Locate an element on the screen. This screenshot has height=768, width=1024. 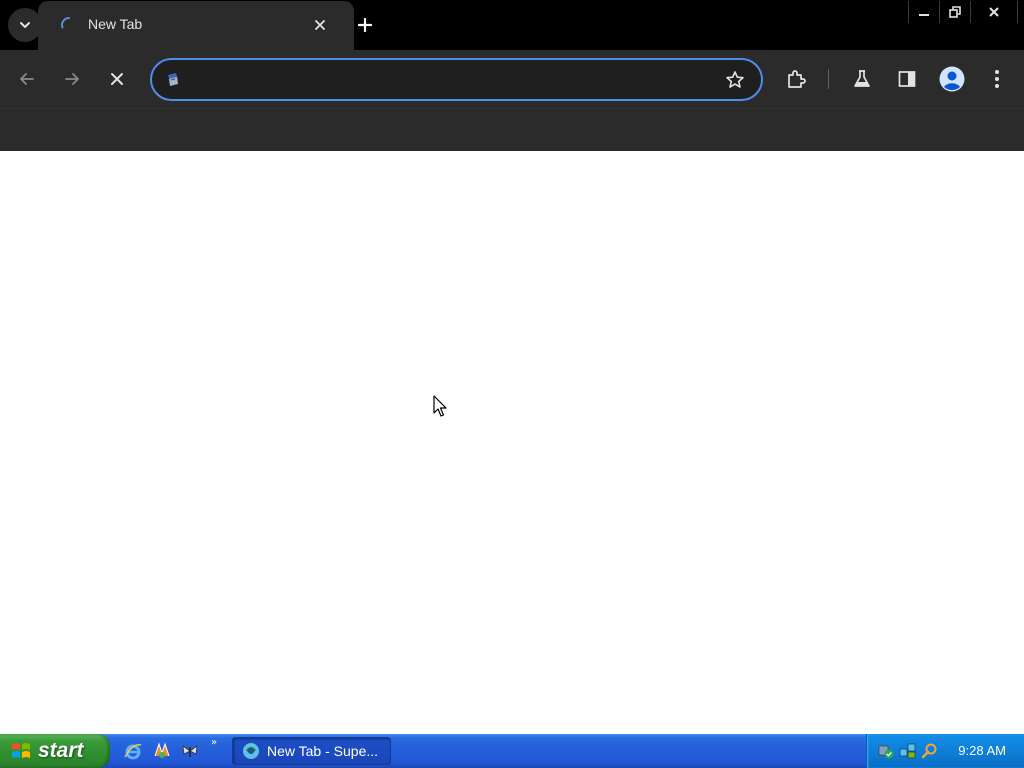
forward-button is located at coordinates (72, 79).